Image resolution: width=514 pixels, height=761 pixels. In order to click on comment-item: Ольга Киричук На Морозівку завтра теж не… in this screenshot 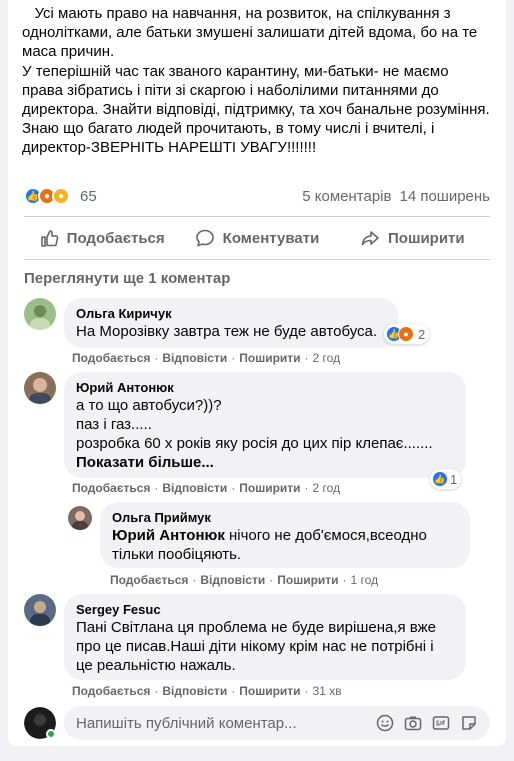, I will do `click(227, 323)`.